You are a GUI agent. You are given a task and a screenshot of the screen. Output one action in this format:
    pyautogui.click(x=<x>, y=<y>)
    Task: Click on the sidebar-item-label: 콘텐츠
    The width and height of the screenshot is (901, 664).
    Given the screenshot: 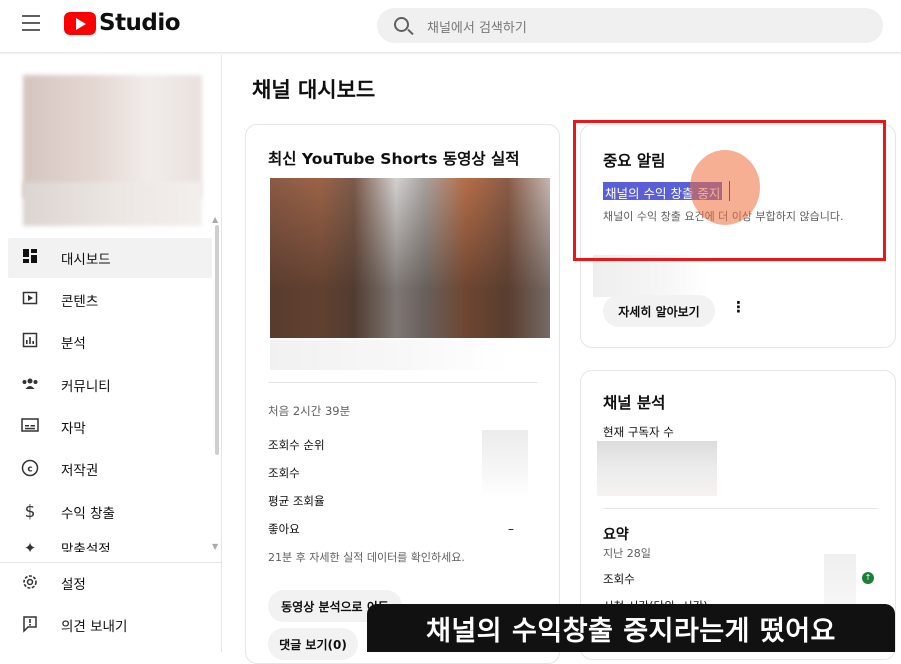 What is the action you would take?
    pyautogui.click(x=80, y=302)
    